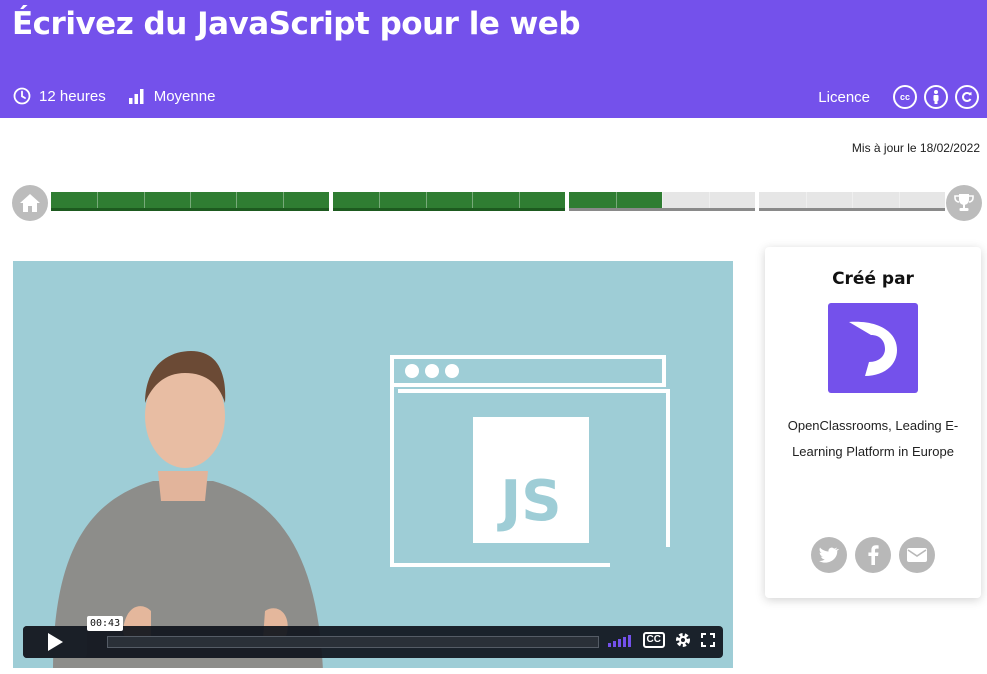  I want to click on difficulty: Moyenne, so click(172, 96).